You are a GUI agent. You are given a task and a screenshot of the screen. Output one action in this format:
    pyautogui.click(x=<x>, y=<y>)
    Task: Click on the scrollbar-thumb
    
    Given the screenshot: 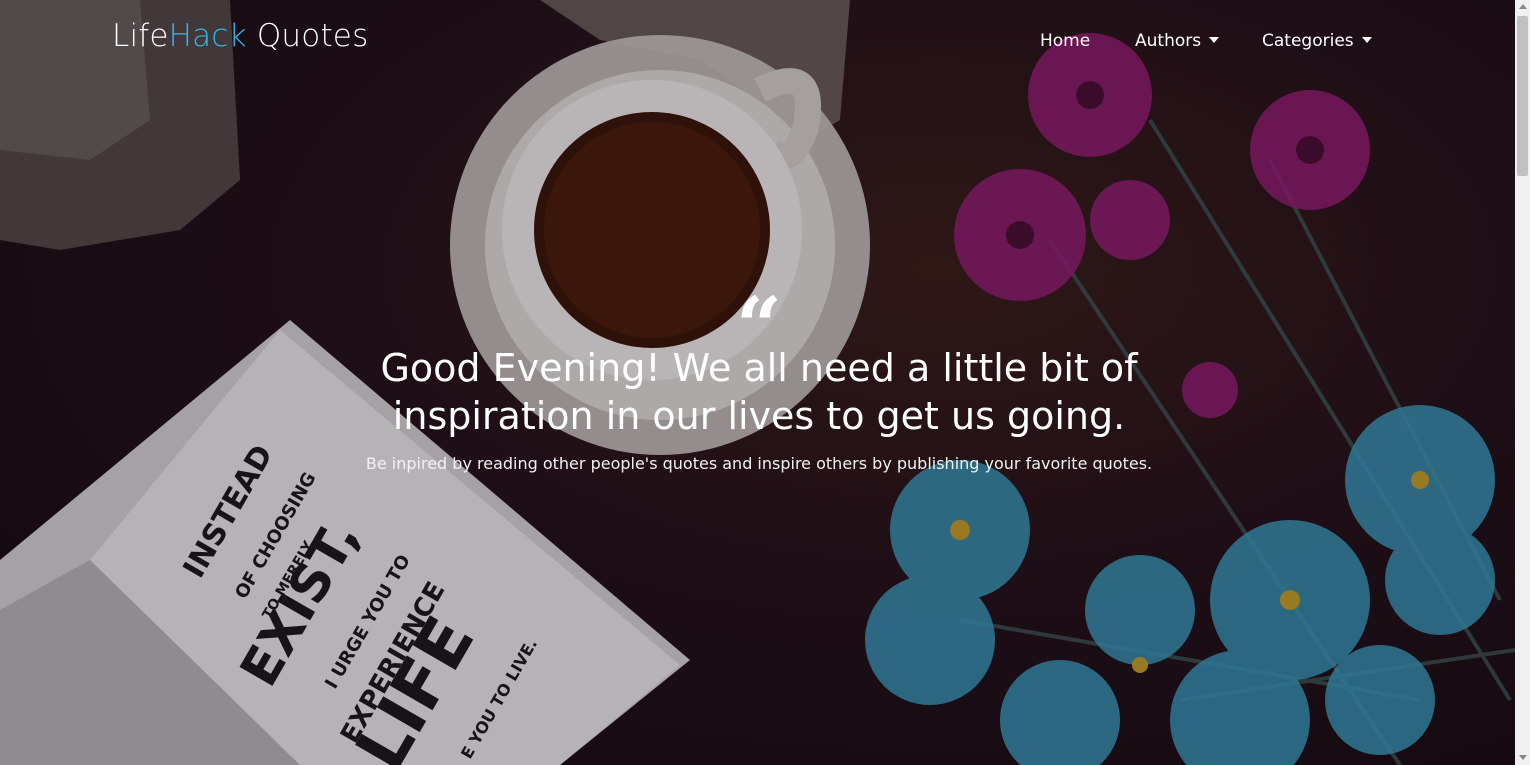 What is the action you would take?
    pyautogui.click(x=1522, y=96)
    